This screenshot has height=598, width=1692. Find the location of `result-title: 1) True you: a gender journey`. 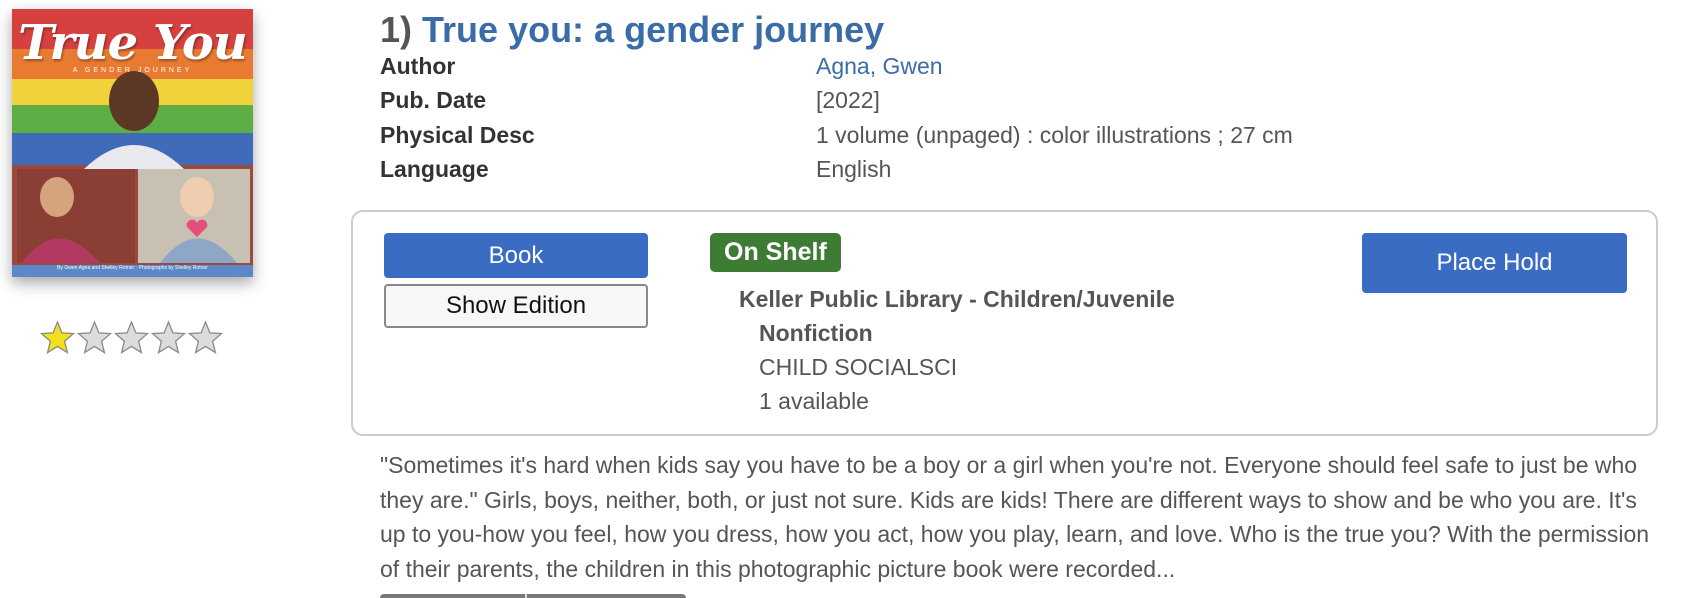

result-title: 1) True you: a gender journey is located at coordinates (632, 30).